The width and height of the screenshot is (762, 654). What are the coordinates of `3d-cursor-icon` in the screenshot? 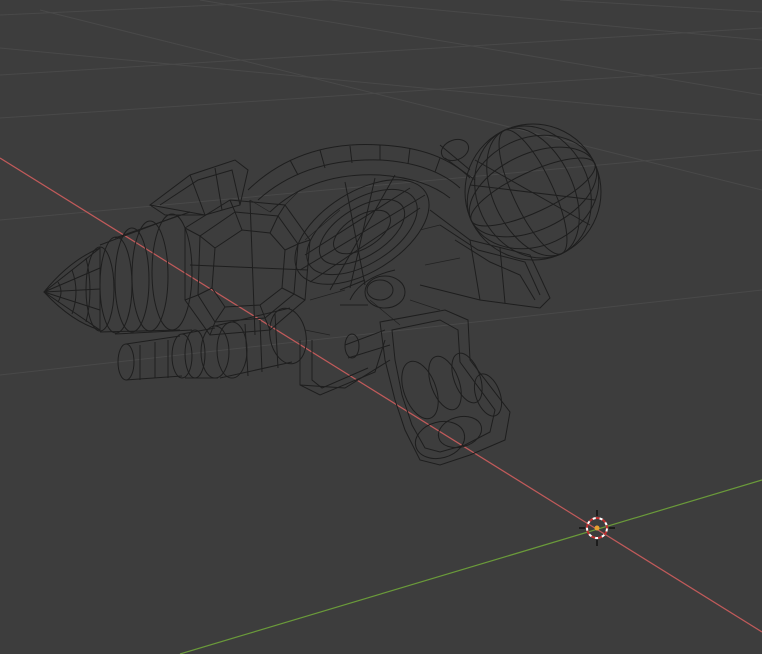 It's located at (597, 528).